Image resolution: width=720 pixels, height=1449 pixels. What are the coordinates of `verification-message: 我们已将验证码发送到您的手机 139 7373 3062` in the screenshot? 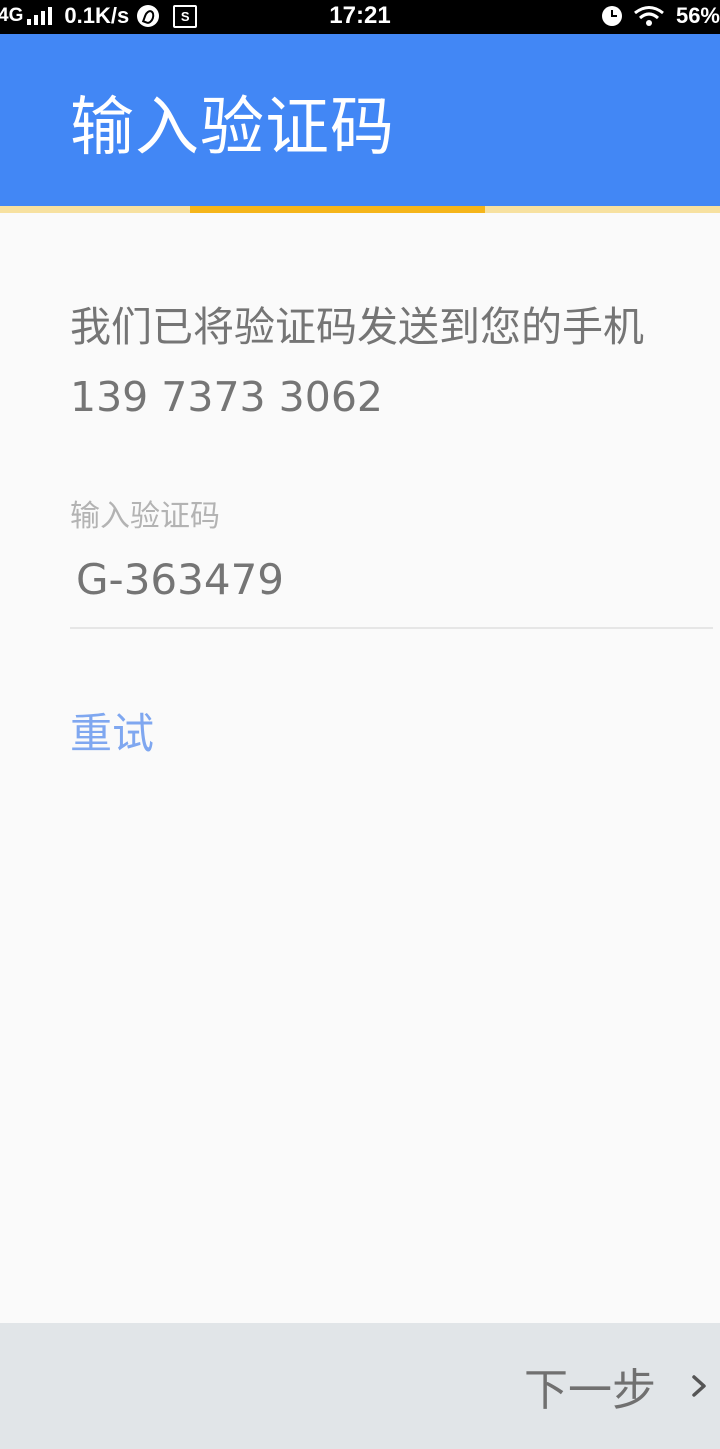 It's located at (357, 362).